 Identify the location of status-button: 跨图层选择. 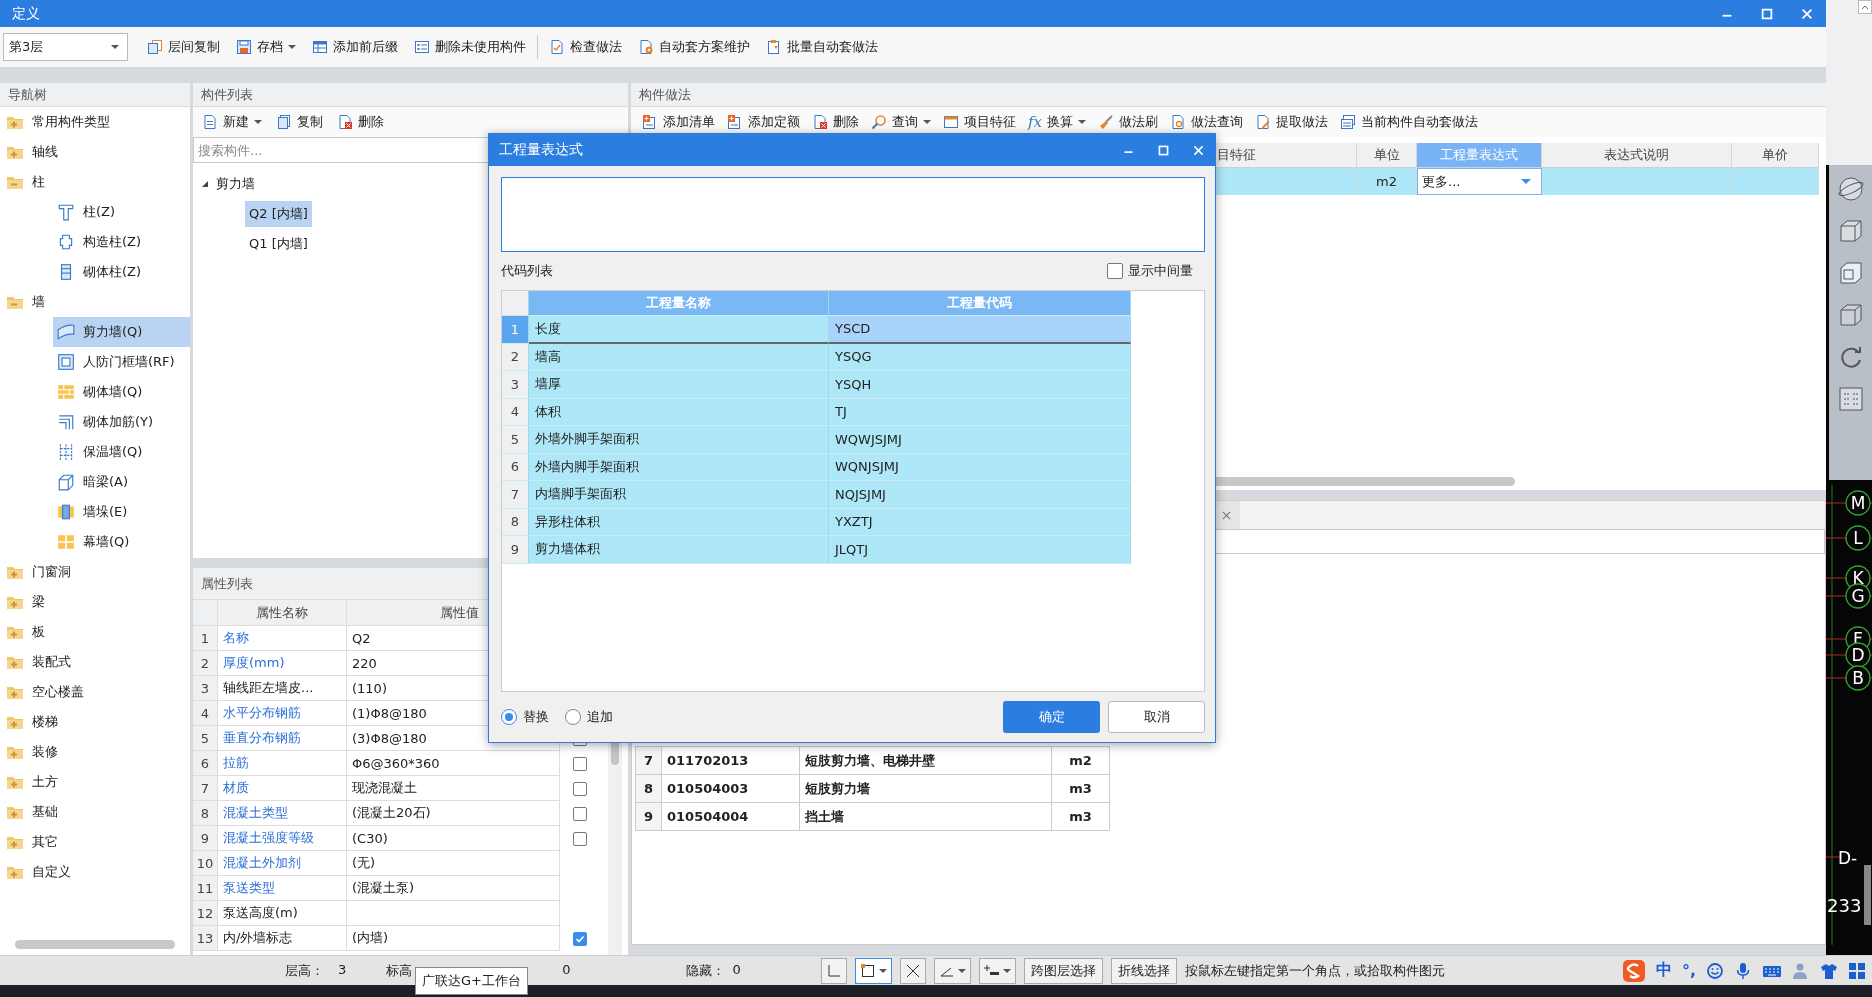
(1063, 970).